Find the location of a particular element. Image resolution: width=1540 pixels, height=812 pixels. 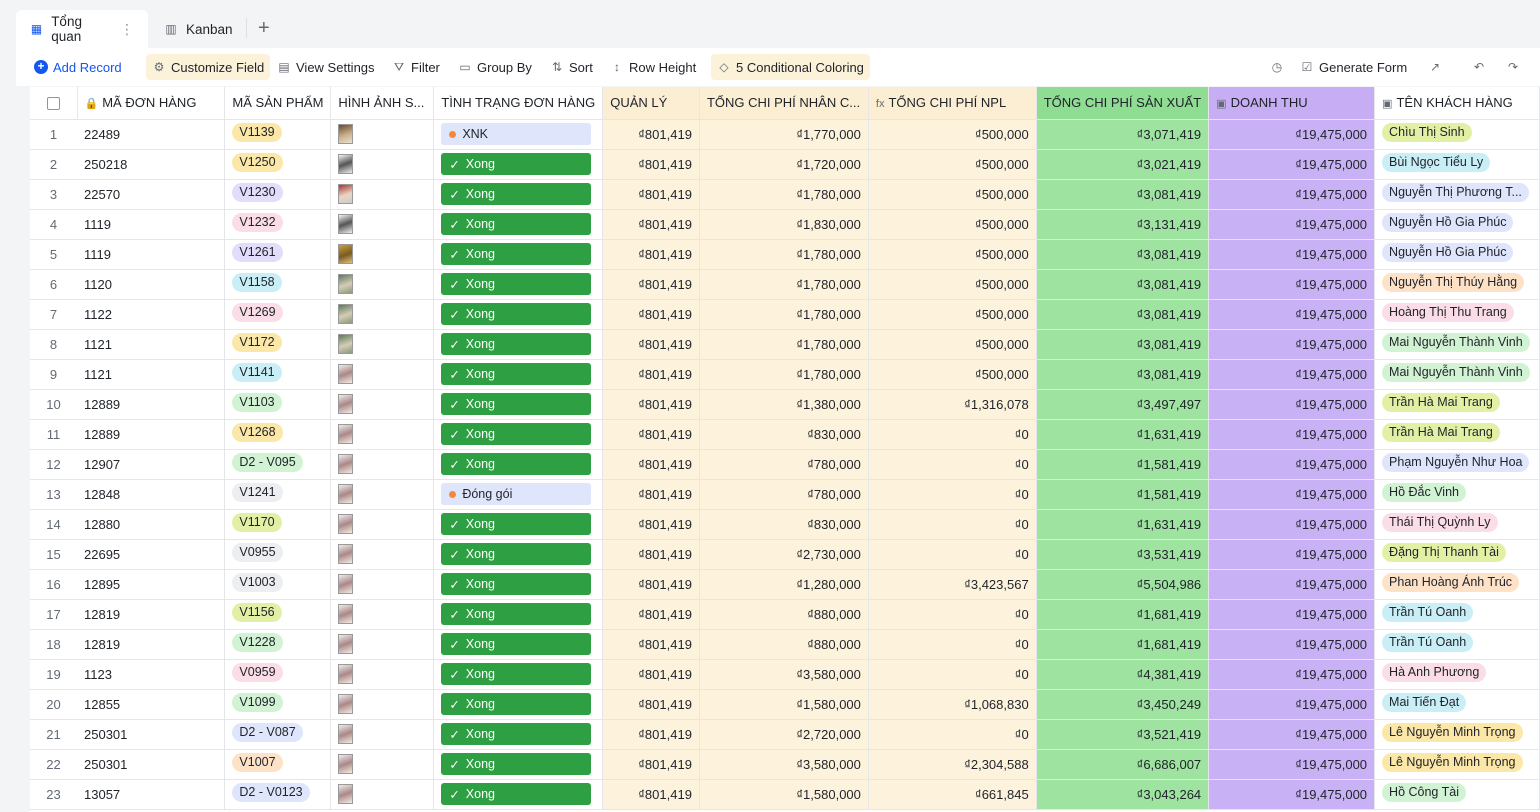

add-record-button: + Add Record is located at coordinates (78, 67).